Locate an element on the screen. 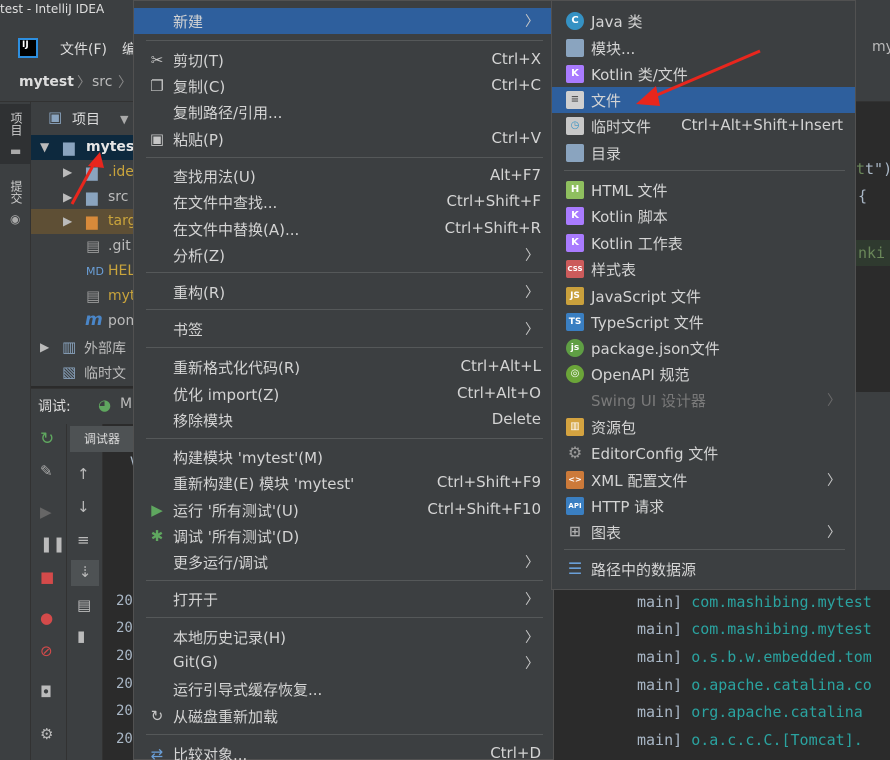 Image resolution: width=890 pixels, height=760 pixels. menu-item-local-history: 本地历史记录(H) 〉 is located at coordinates (343, 637).